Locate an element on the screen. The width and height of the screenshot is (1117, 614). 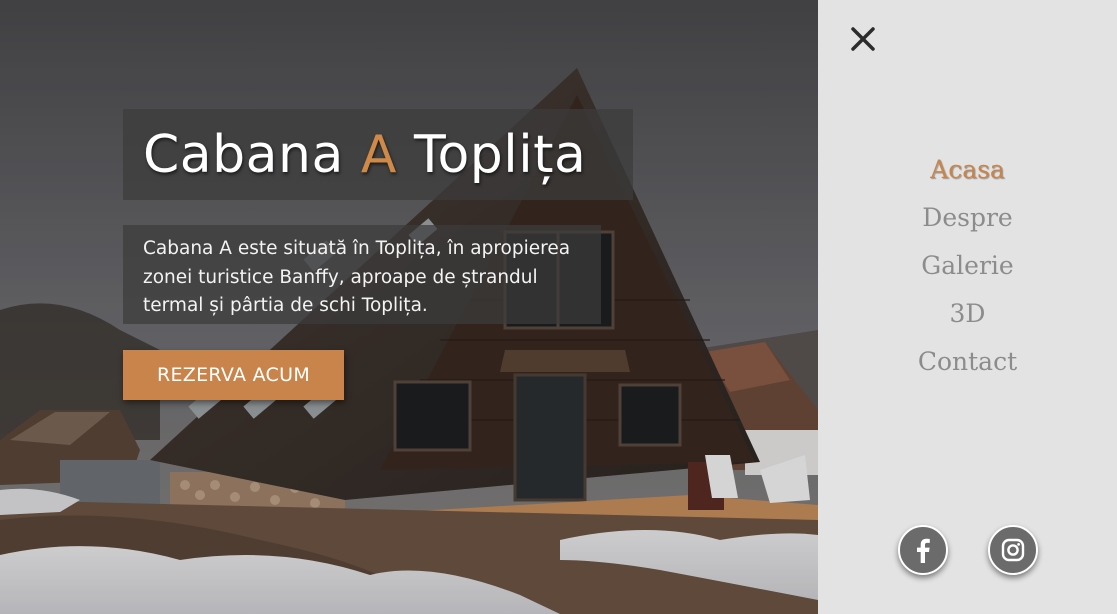
close-icon is located at coordinates (863, 39).